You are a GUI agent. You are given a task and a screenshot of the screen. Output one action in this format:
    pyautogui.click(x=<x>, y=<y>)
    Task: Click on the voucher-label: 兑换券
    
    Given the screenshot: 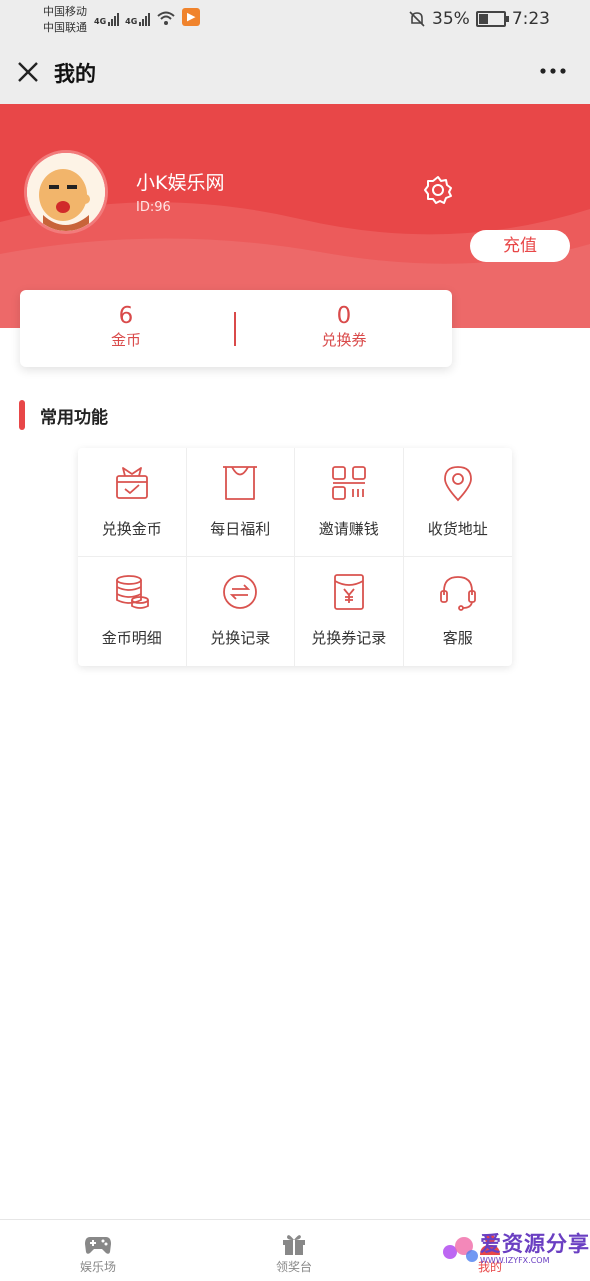 What is the action you would take?
    pyautogui.click(x=344, y=340)
    